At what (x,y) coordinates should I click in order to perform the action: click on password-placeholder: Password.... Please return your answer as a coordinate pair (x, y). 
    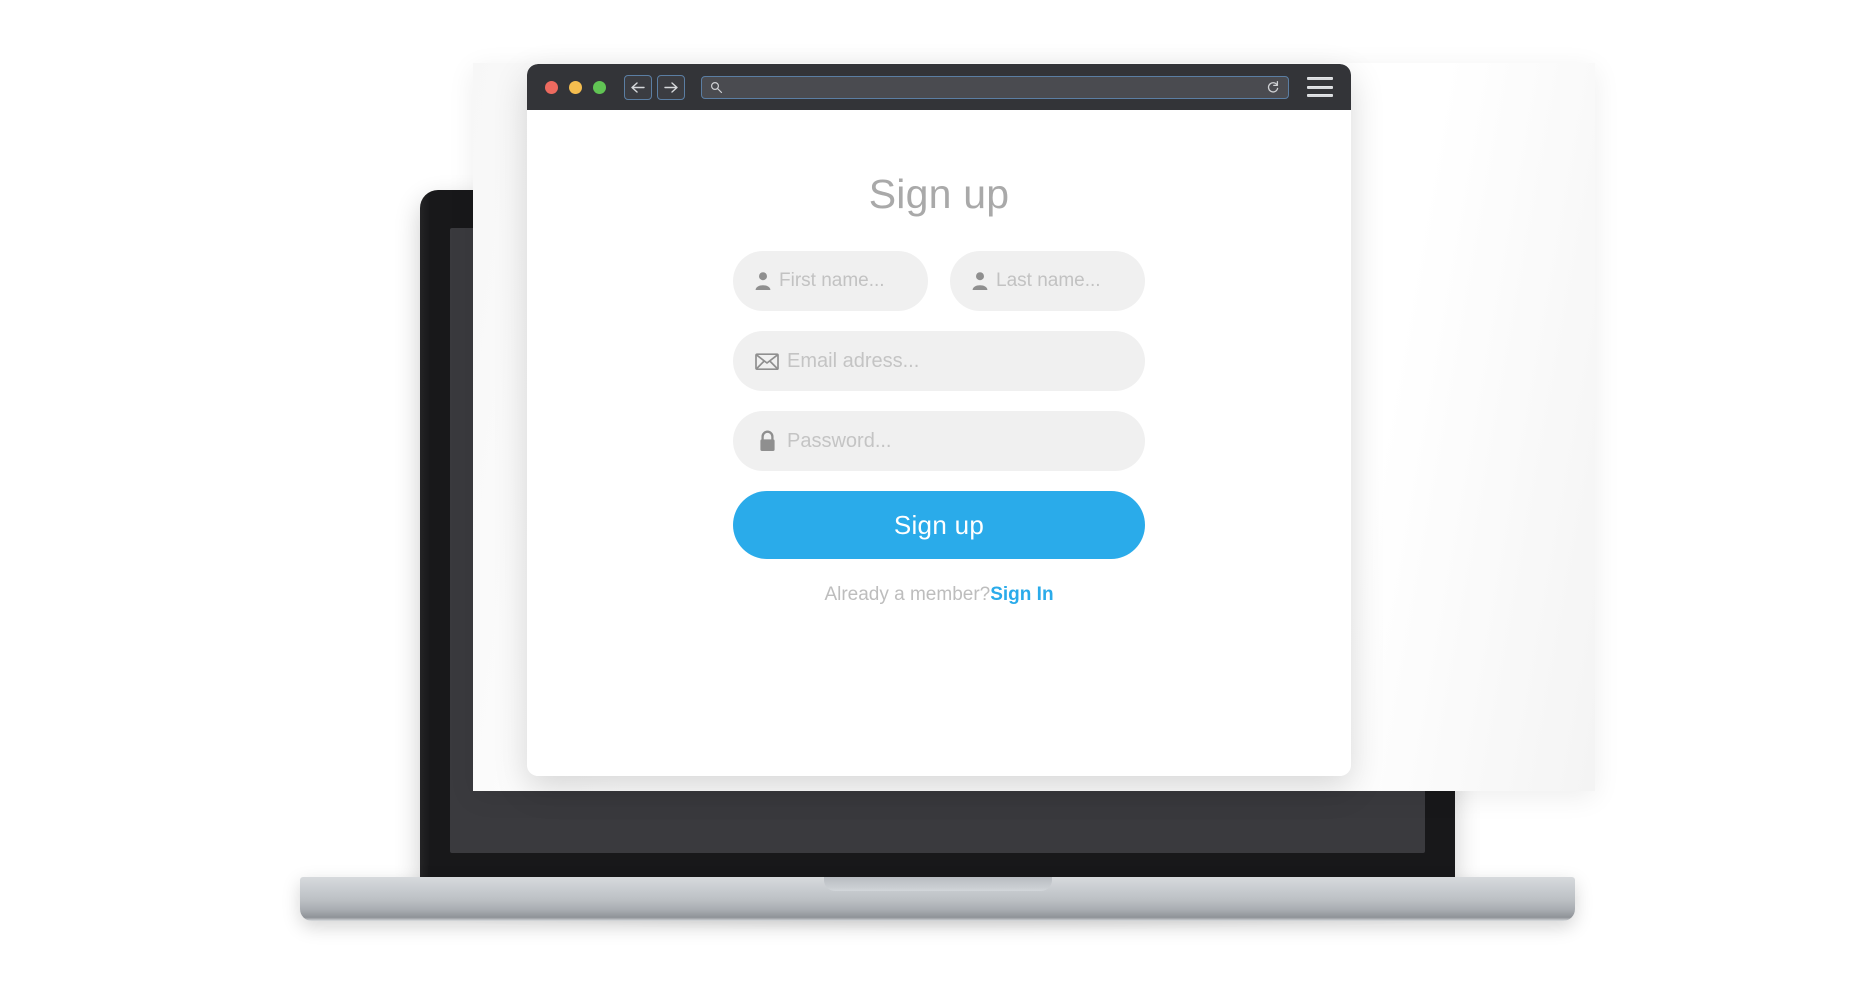
    Looking at the image, I should click on (839, 440).